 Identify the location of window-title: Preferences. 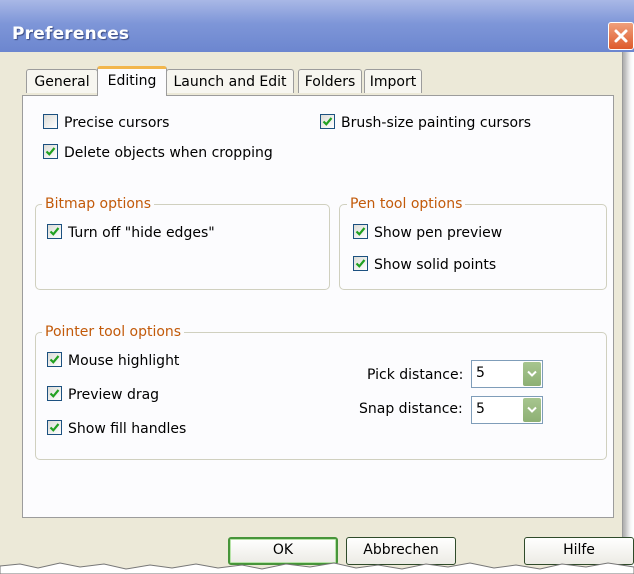
(71, 34).